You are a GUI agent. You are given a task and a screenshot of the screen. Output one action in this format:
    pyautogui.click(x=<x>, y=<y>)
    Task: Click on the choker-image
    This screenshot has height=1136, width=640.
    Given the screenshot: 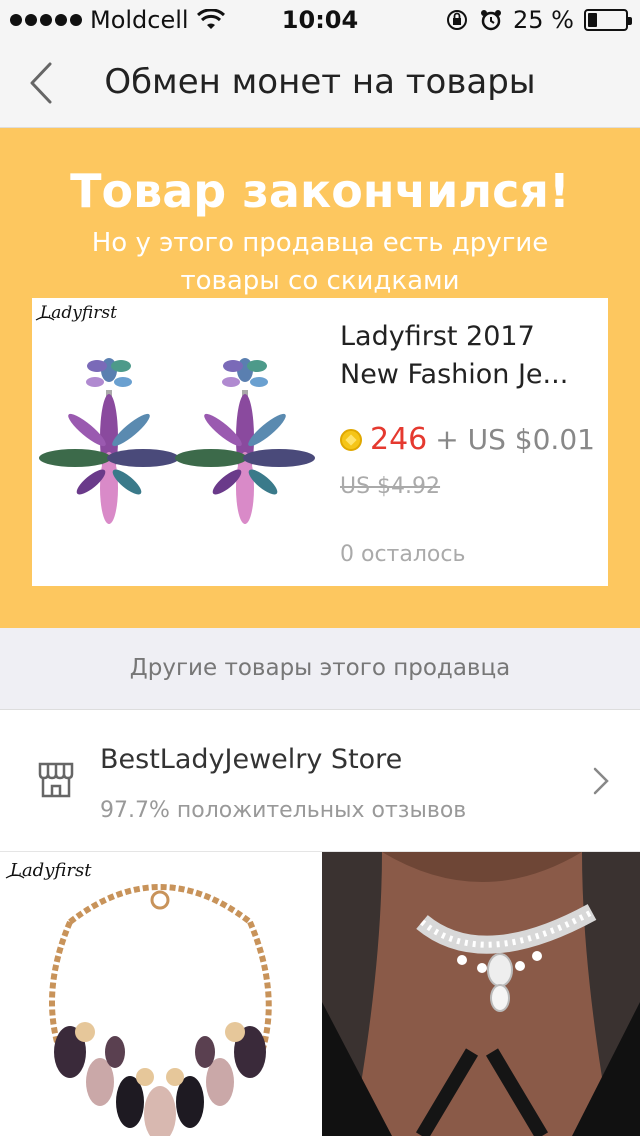 What is the action you would take?
    pyautogui.click(x=481, y=994)
    